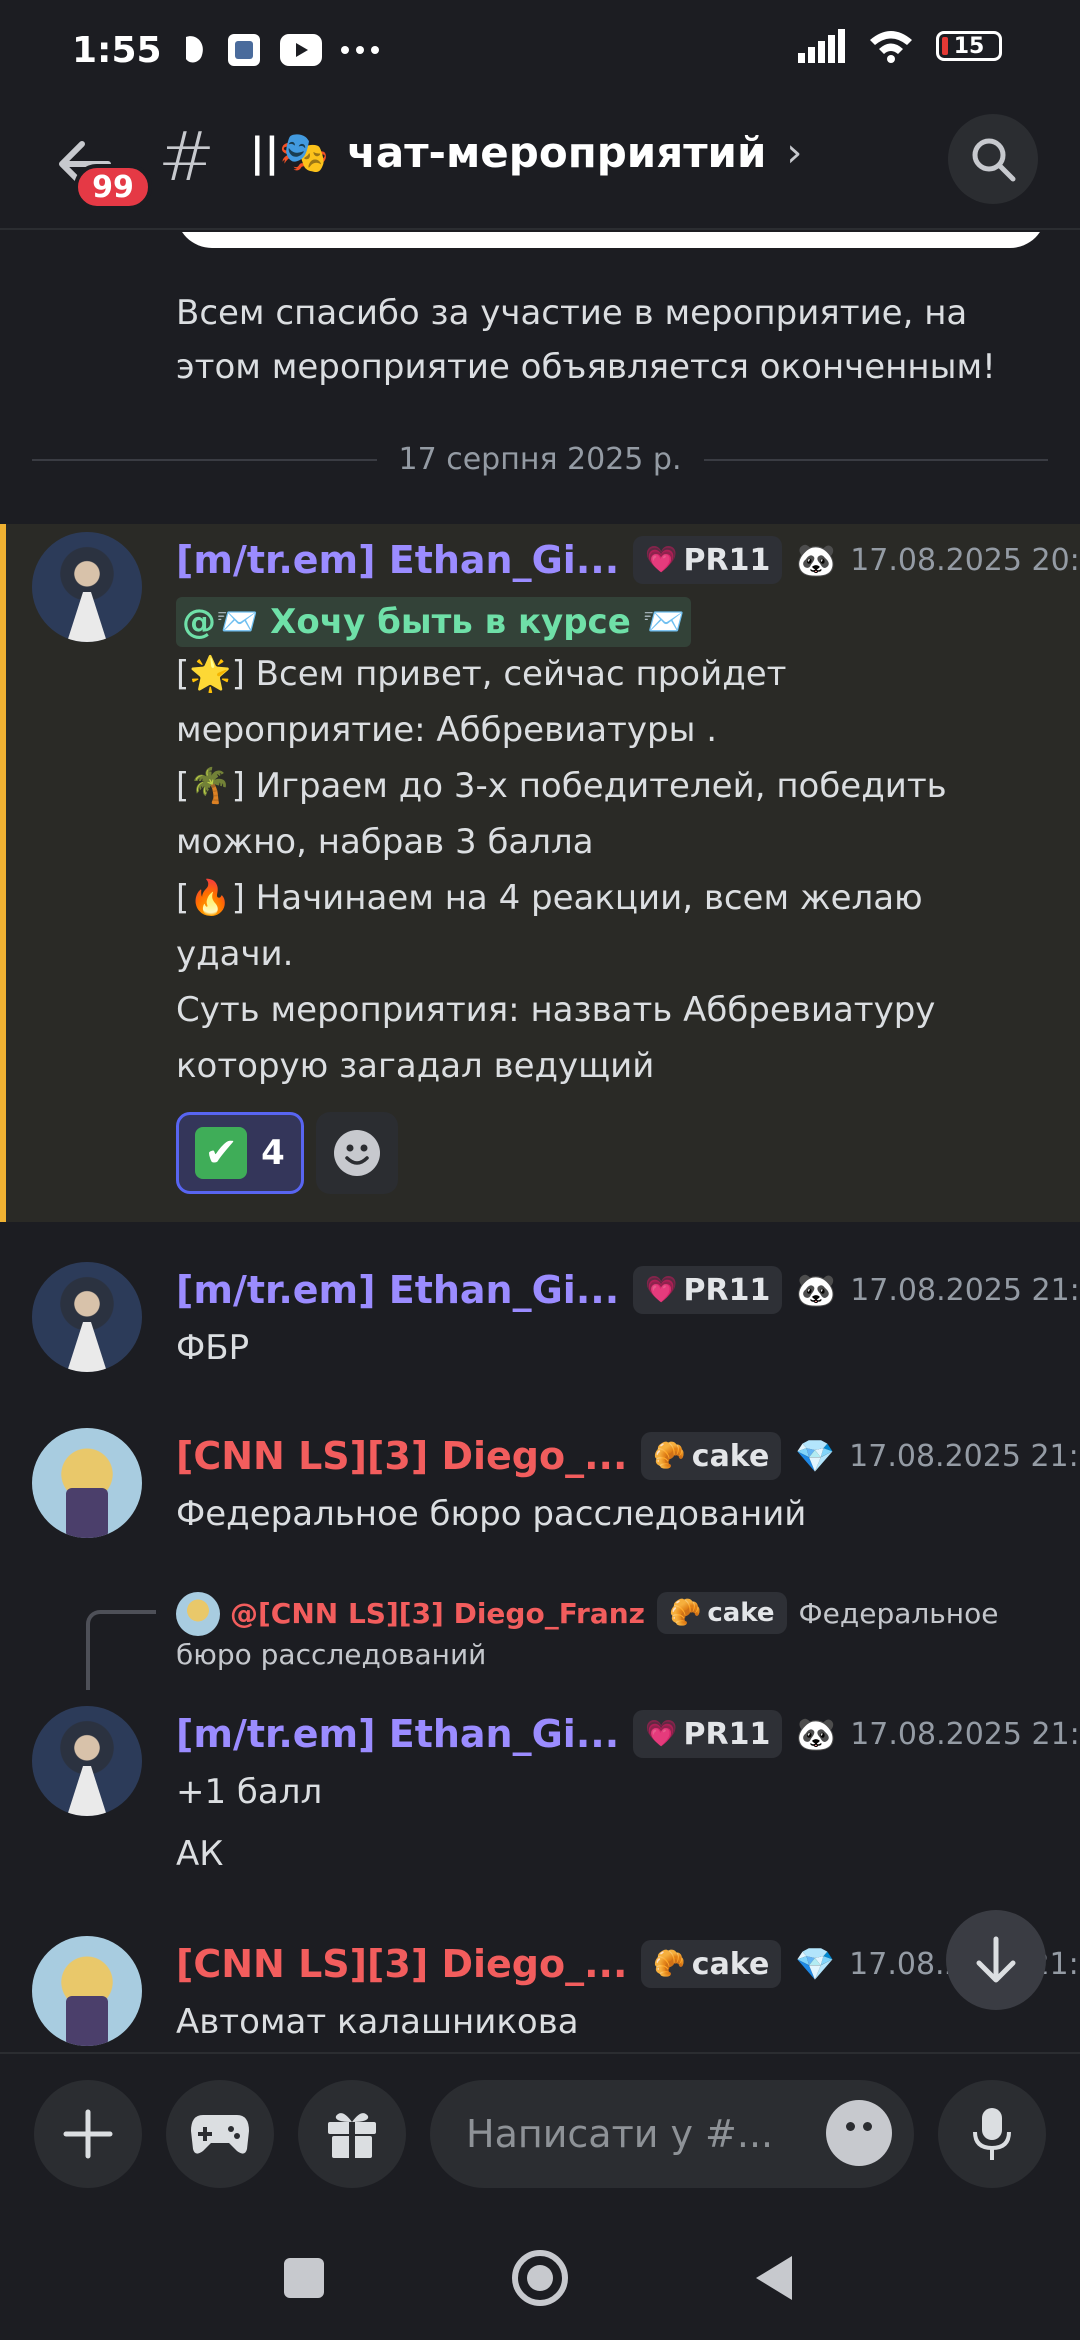 Image resolution: width=1080 pixels, height=2340 pixels. What do you see at coordinates (300, 50) in the screenshot?
I see `youtube-icon` at bounding box center [300, 50].